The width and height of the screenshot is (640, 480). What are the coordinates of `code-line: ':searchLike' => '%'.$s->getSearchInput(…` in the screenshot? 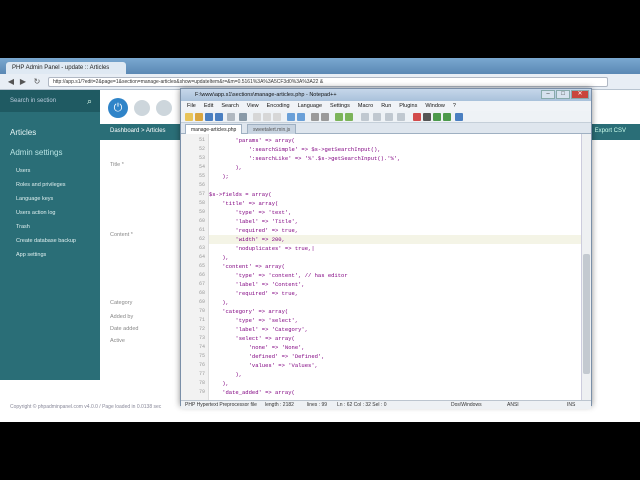 It's located at (395, 158).